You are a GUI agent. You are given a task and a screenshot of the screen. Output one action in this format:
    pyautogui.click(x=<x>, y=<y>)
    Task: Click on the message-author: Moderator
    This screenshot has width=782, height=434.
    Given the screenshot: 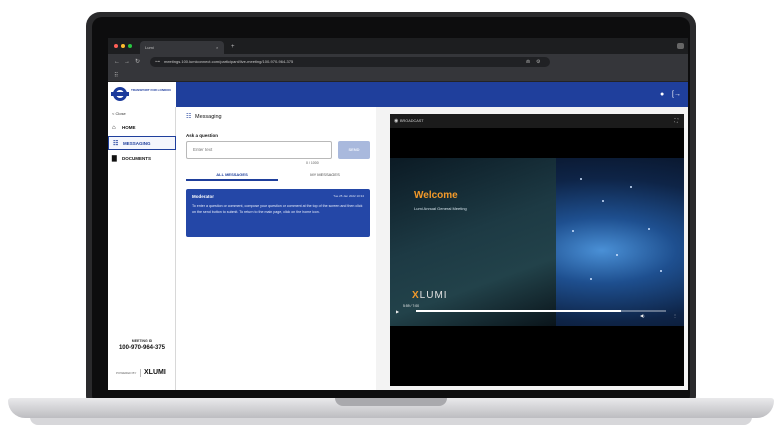 What is the action you would take?
    pyautogui.click(x=203, y=196)
    